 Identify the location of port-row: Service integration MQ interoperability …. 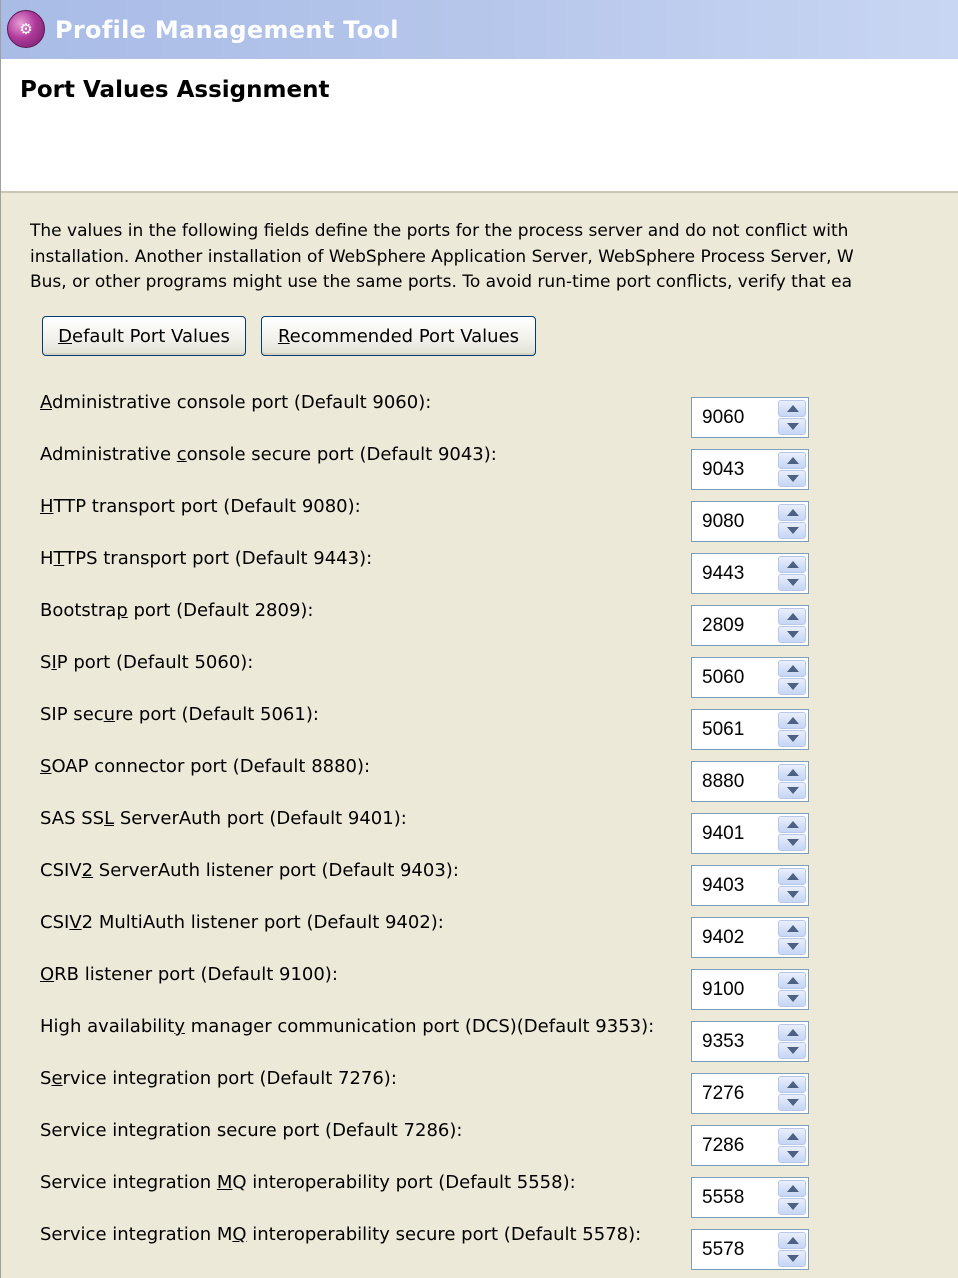
(479, 1198).